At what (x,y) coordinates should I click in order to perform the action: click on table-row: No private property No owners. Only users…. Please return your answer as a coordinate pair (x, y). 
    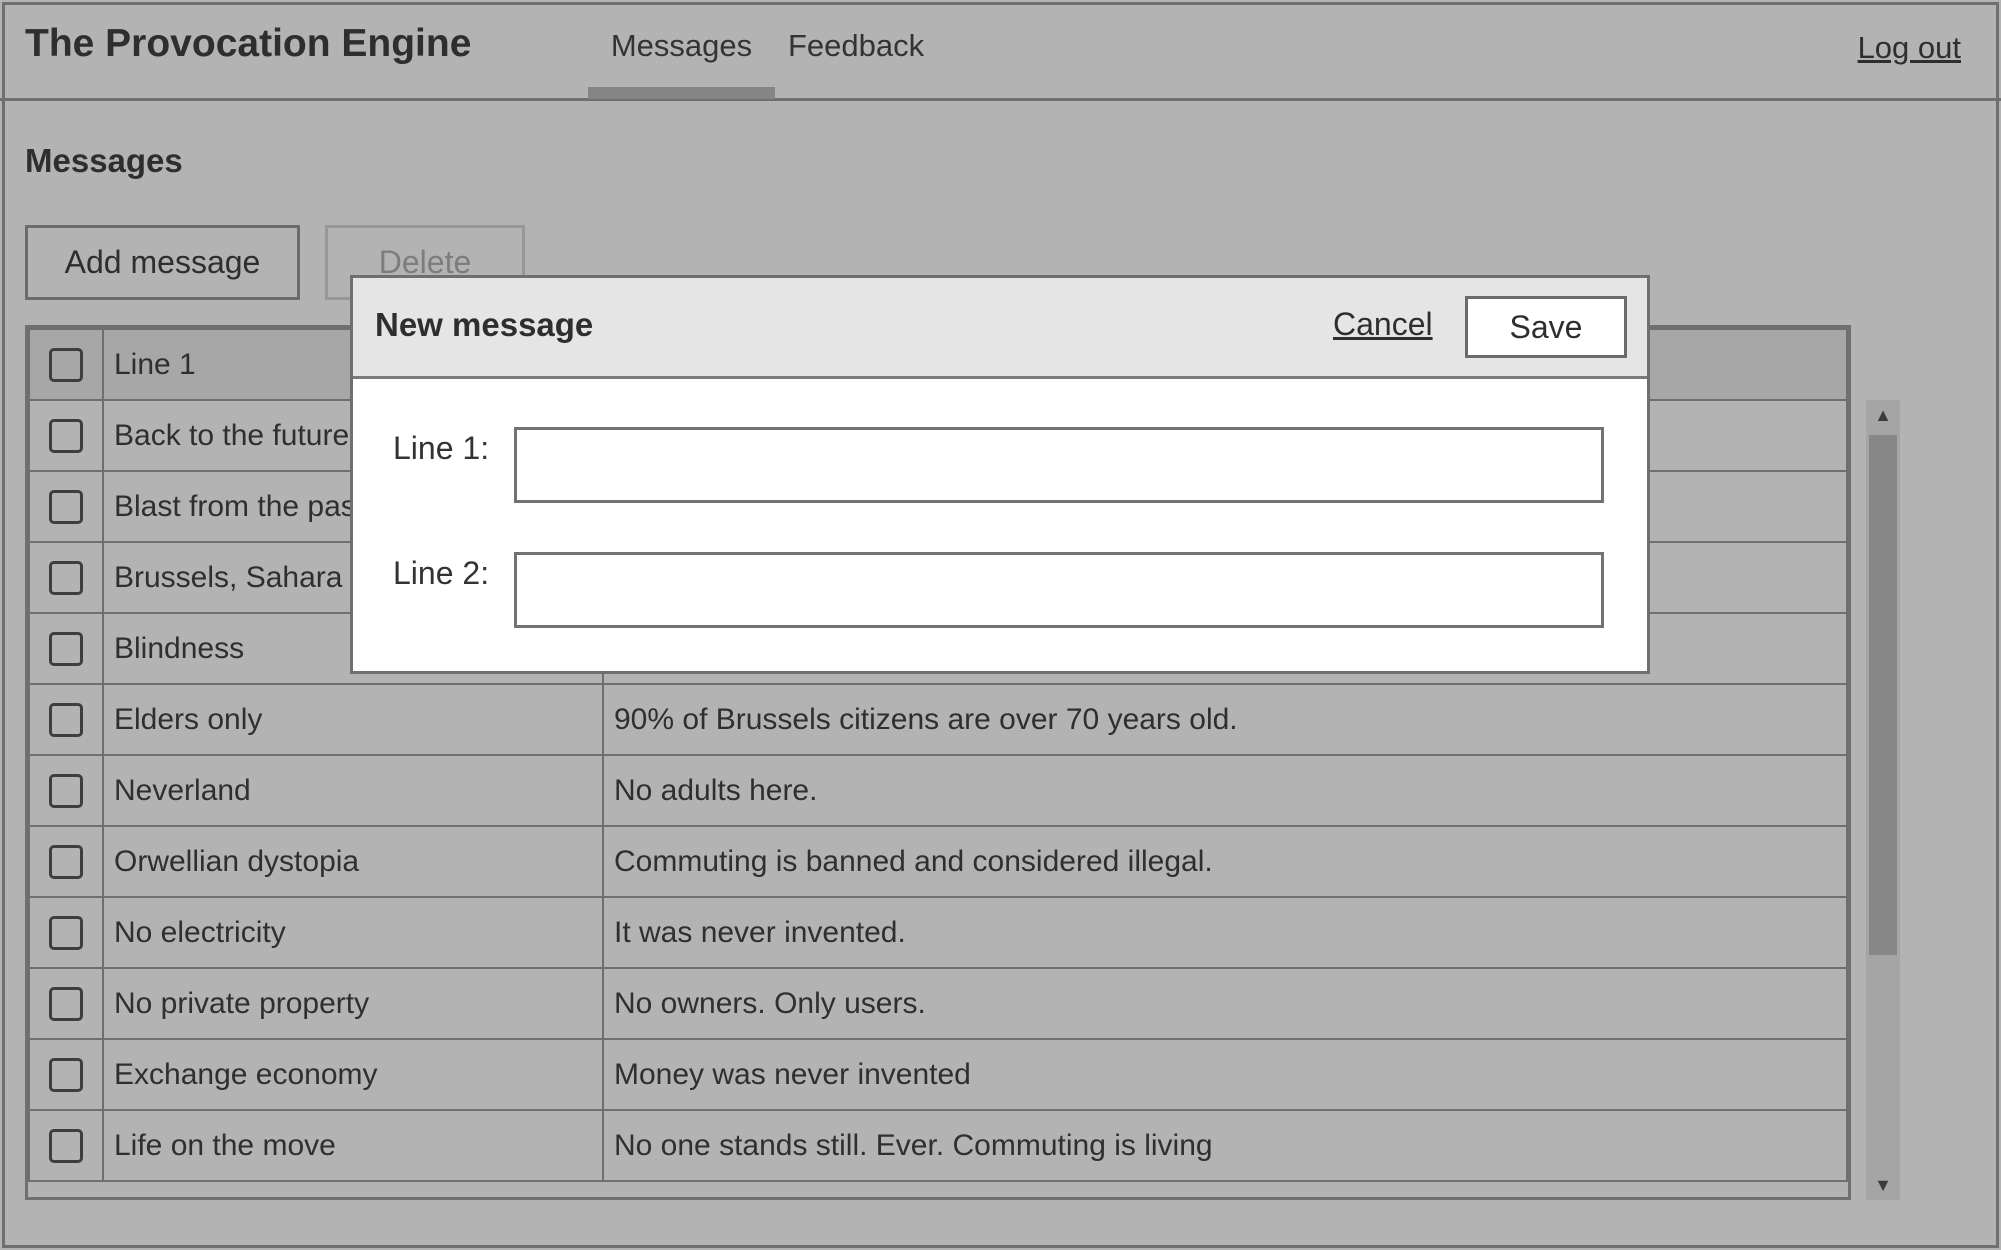
    Looking at the image, I should click on (938, 1003).